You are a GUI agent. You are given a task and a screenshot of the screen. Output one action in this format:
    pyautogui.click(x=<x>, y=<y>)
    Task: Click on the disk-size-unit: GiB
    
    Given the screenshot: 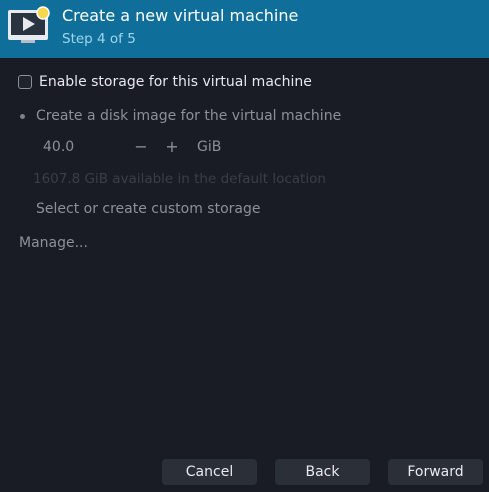 What is the action you would take?
    pyautogui.click(x=209, y=147)
    